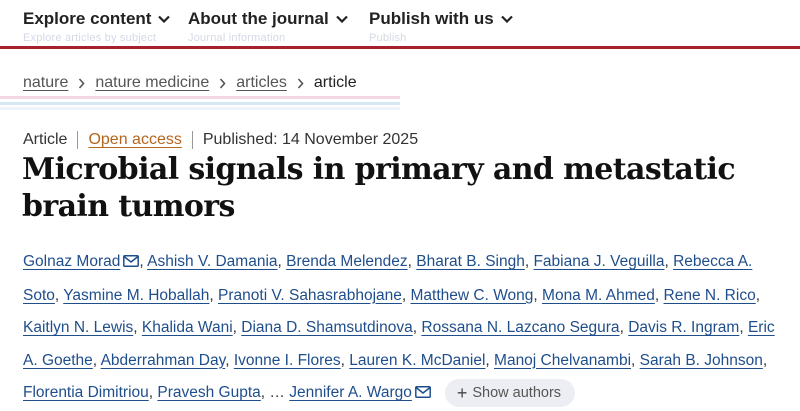 The image size is (800, 411). I want to click on author-link: Lauren K. McDaniel, so click(417, 360).